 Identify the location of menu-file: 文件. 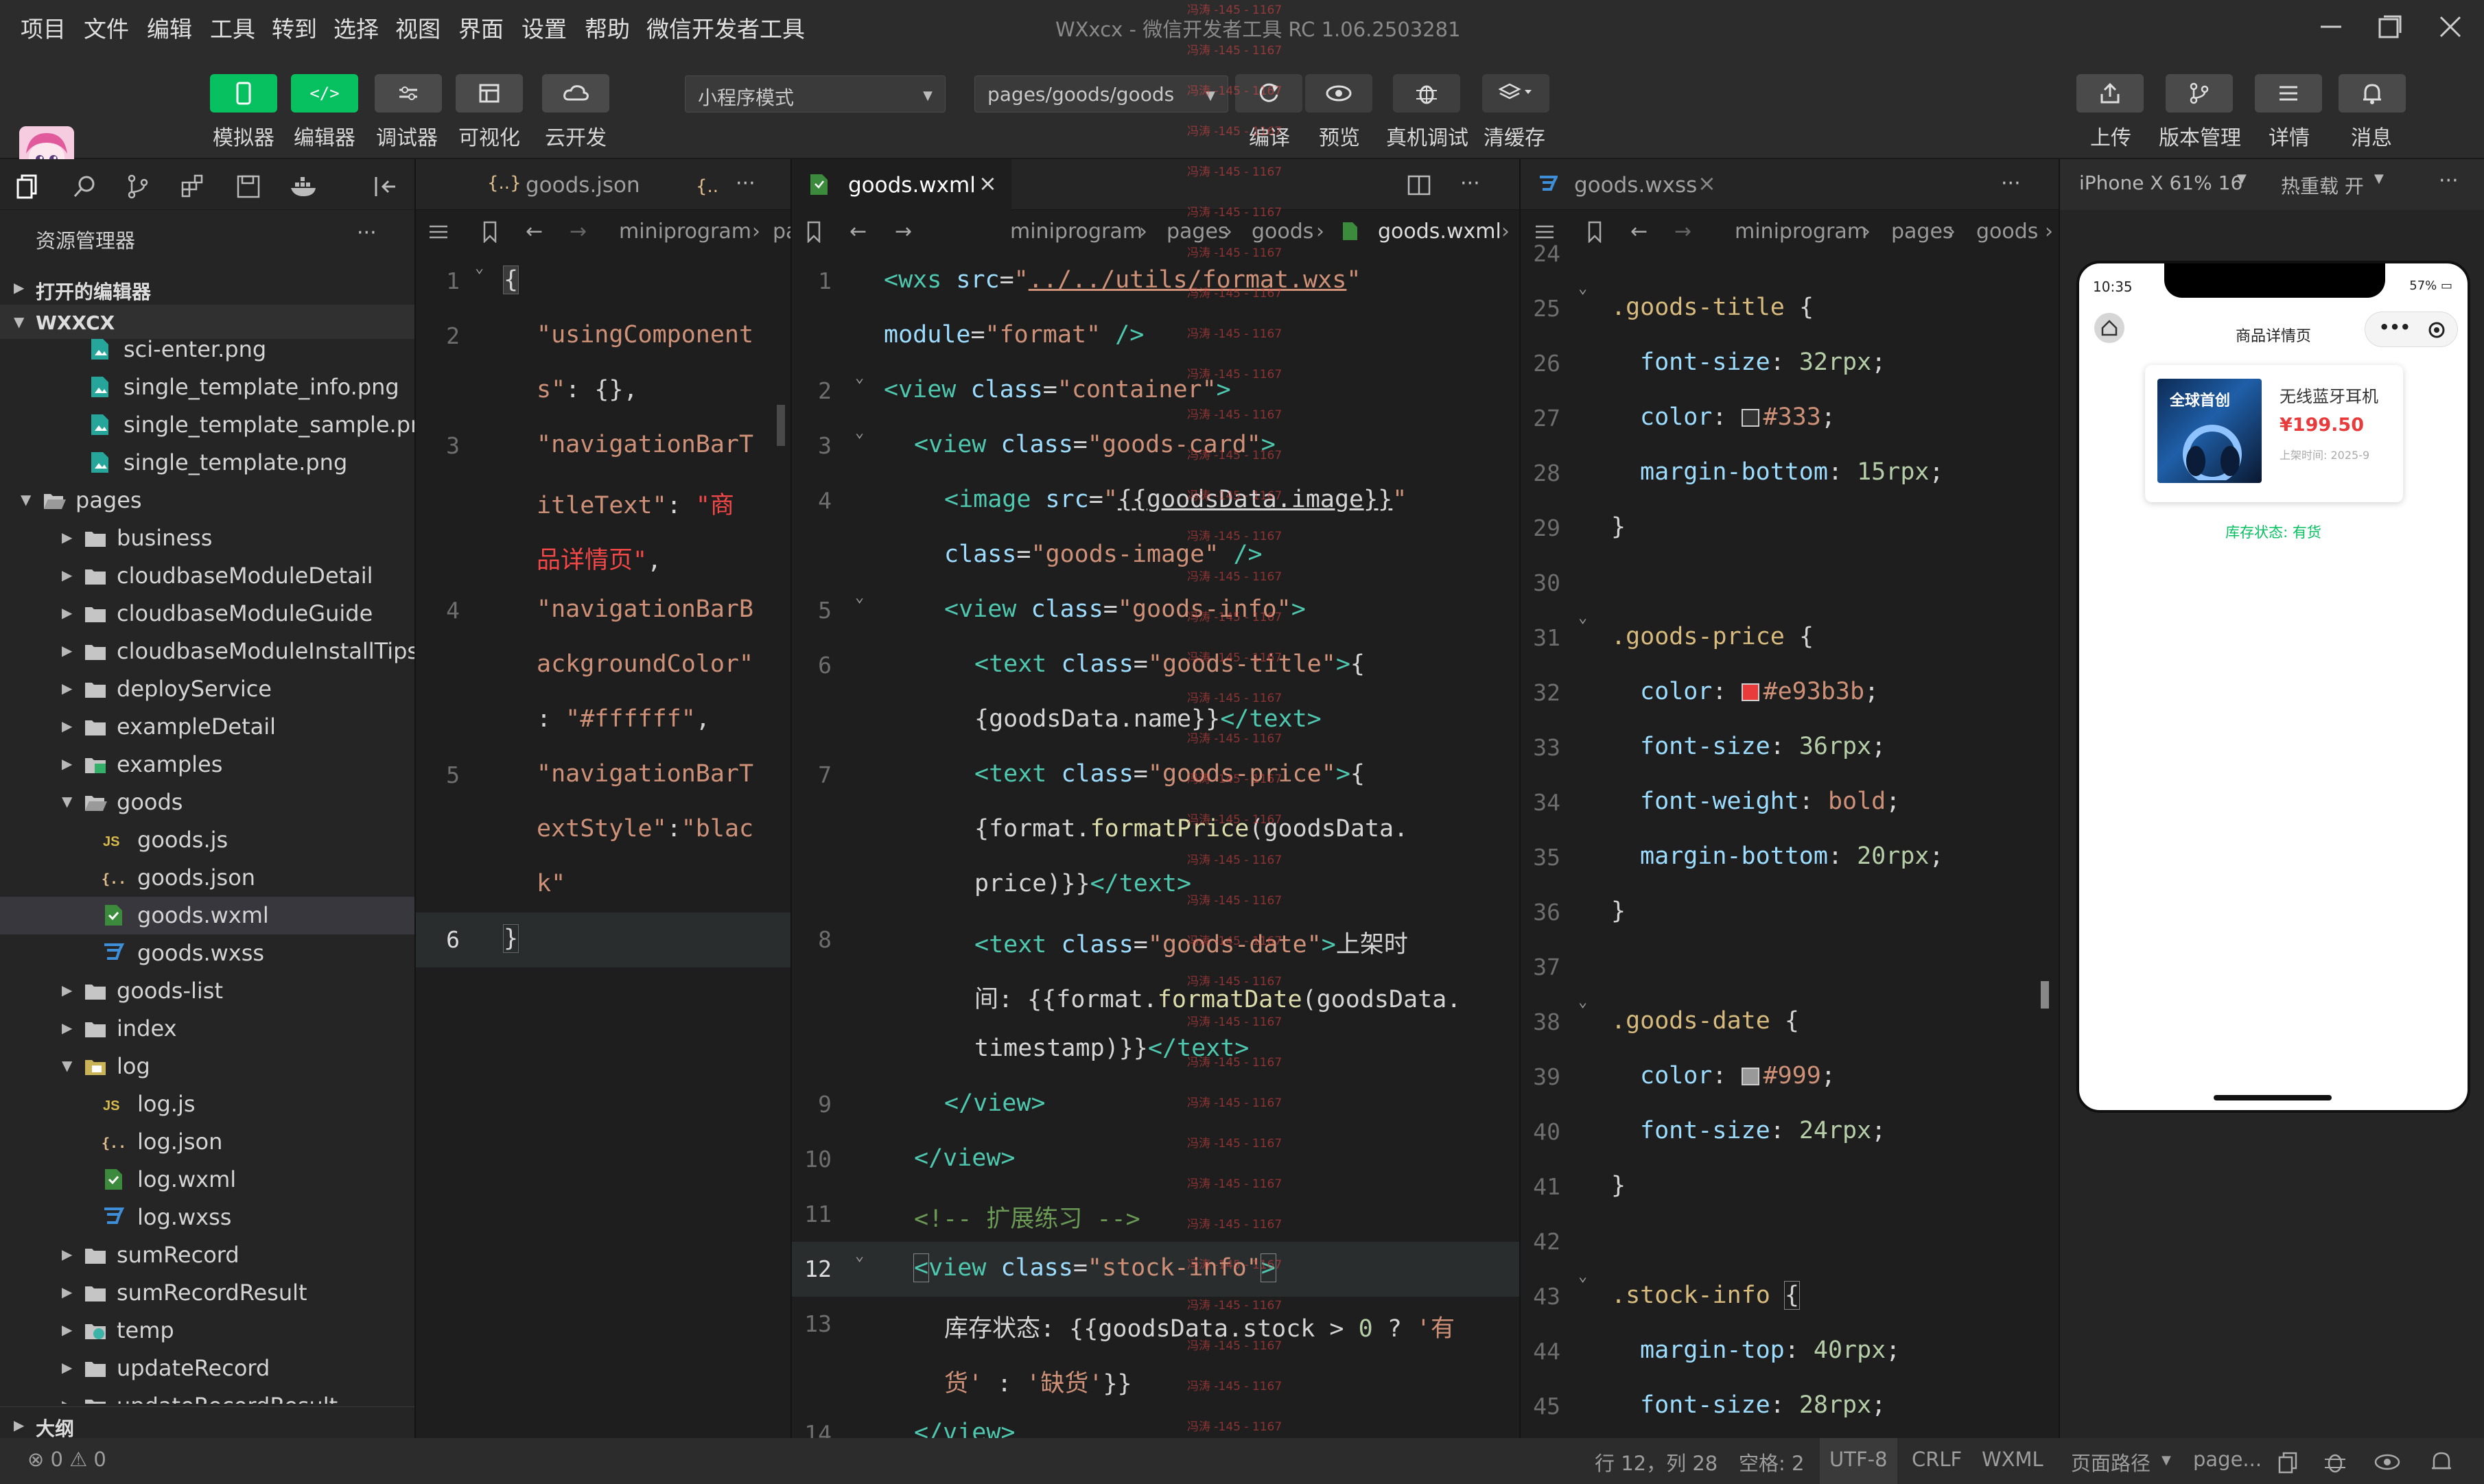
(106, 27).